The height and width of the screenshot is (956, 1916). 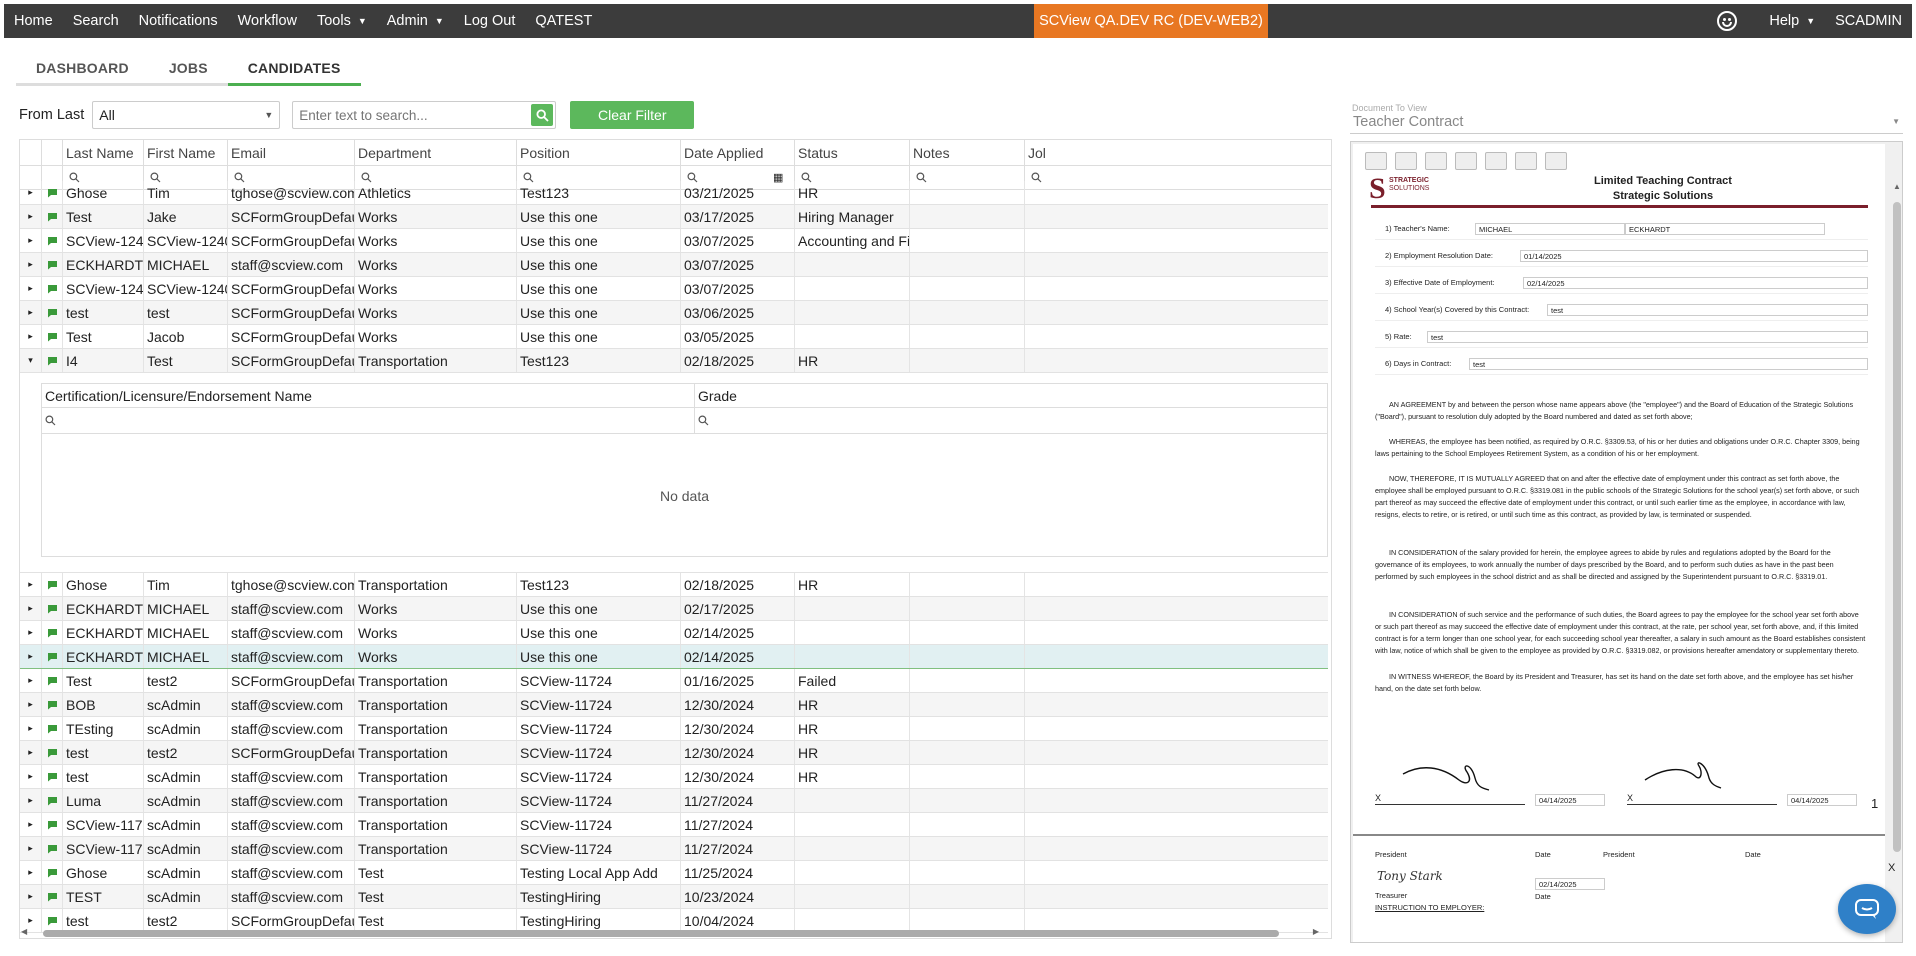 I want to click on user-menu: SCADMIN, so click(x=1868, y=21).